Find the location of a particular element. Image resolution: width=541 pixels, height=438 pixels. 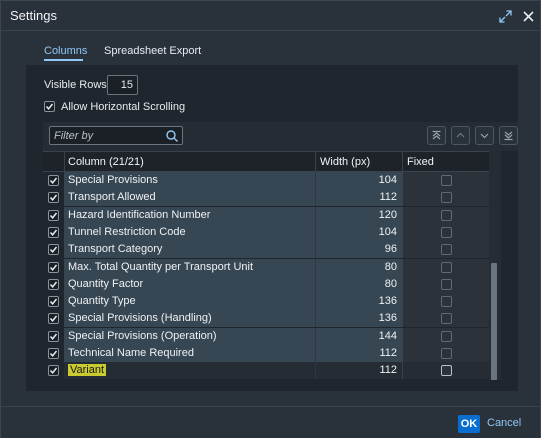

move-down-icon is located at coordinates (484, 135).